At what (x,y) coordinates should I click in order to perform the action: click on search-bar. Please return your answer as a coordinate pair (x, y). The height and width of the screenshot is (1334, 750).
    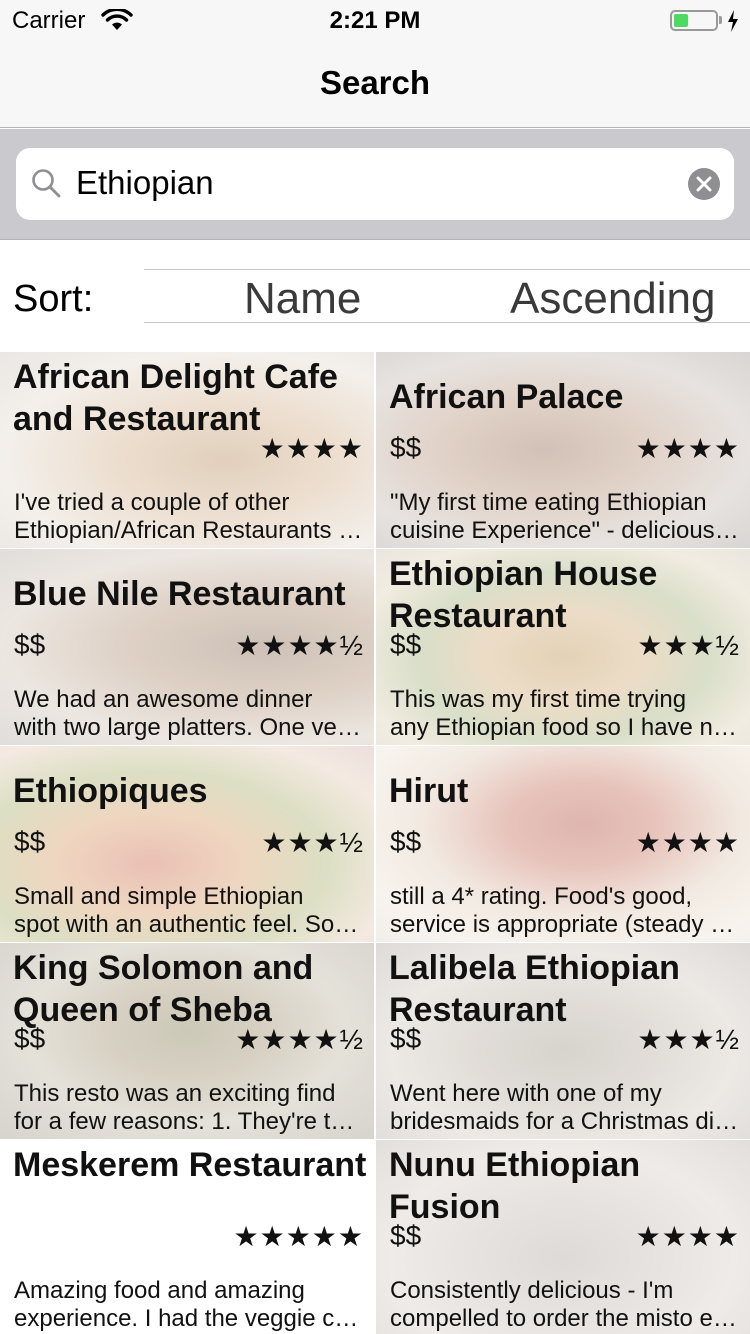
    Looking at the image, I should click on (375, 184).